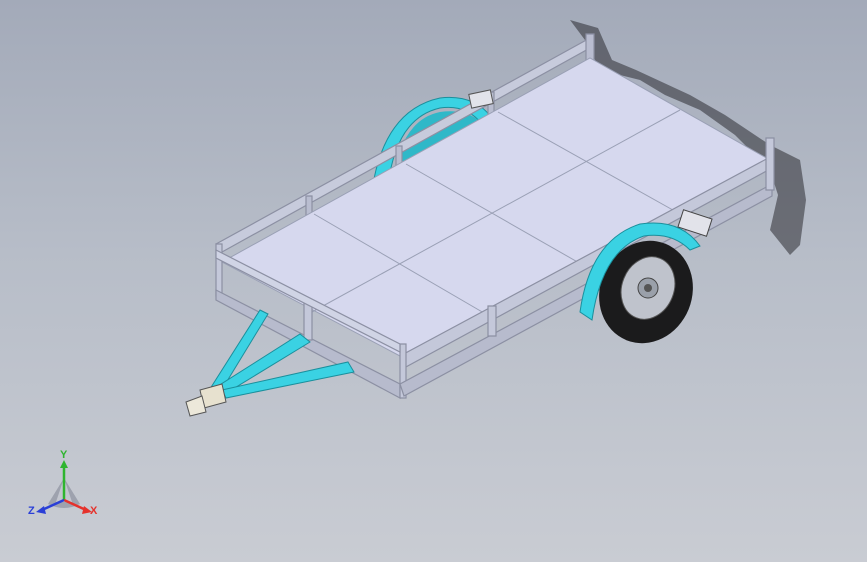  What do you see at coordinates (64, 455) in the screenshot?
I see `y-axis-label: Y` at bounding box center [64, 455].